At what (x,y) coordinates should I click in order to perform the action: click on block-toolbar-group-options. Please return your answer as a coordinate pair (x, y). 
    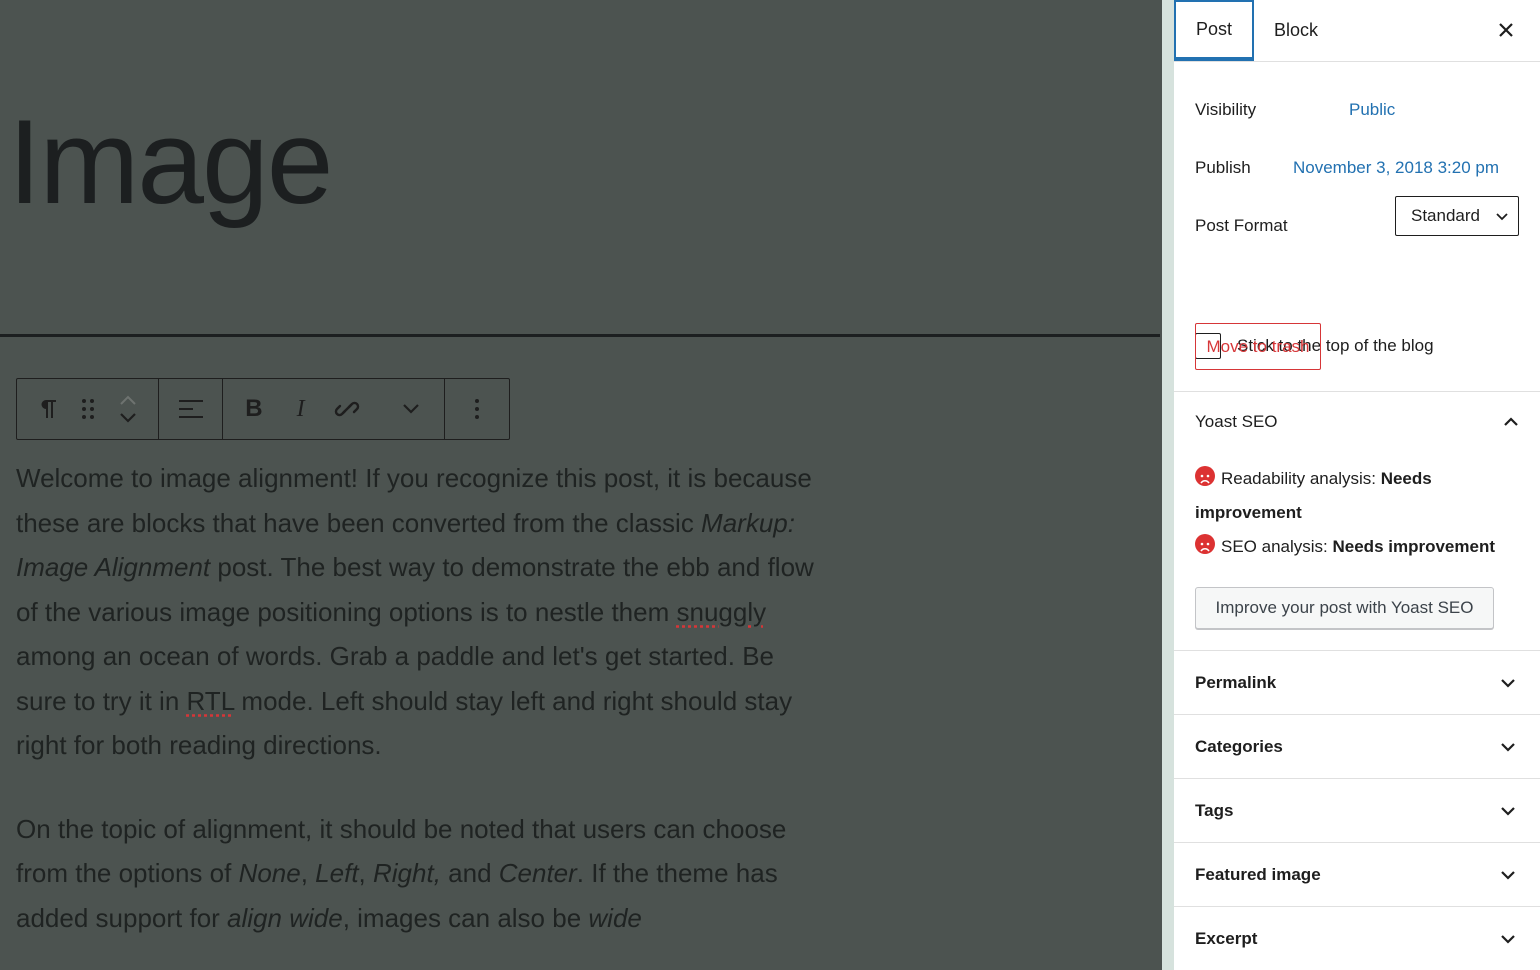
    Looking at the image, I should click on (477, 409).